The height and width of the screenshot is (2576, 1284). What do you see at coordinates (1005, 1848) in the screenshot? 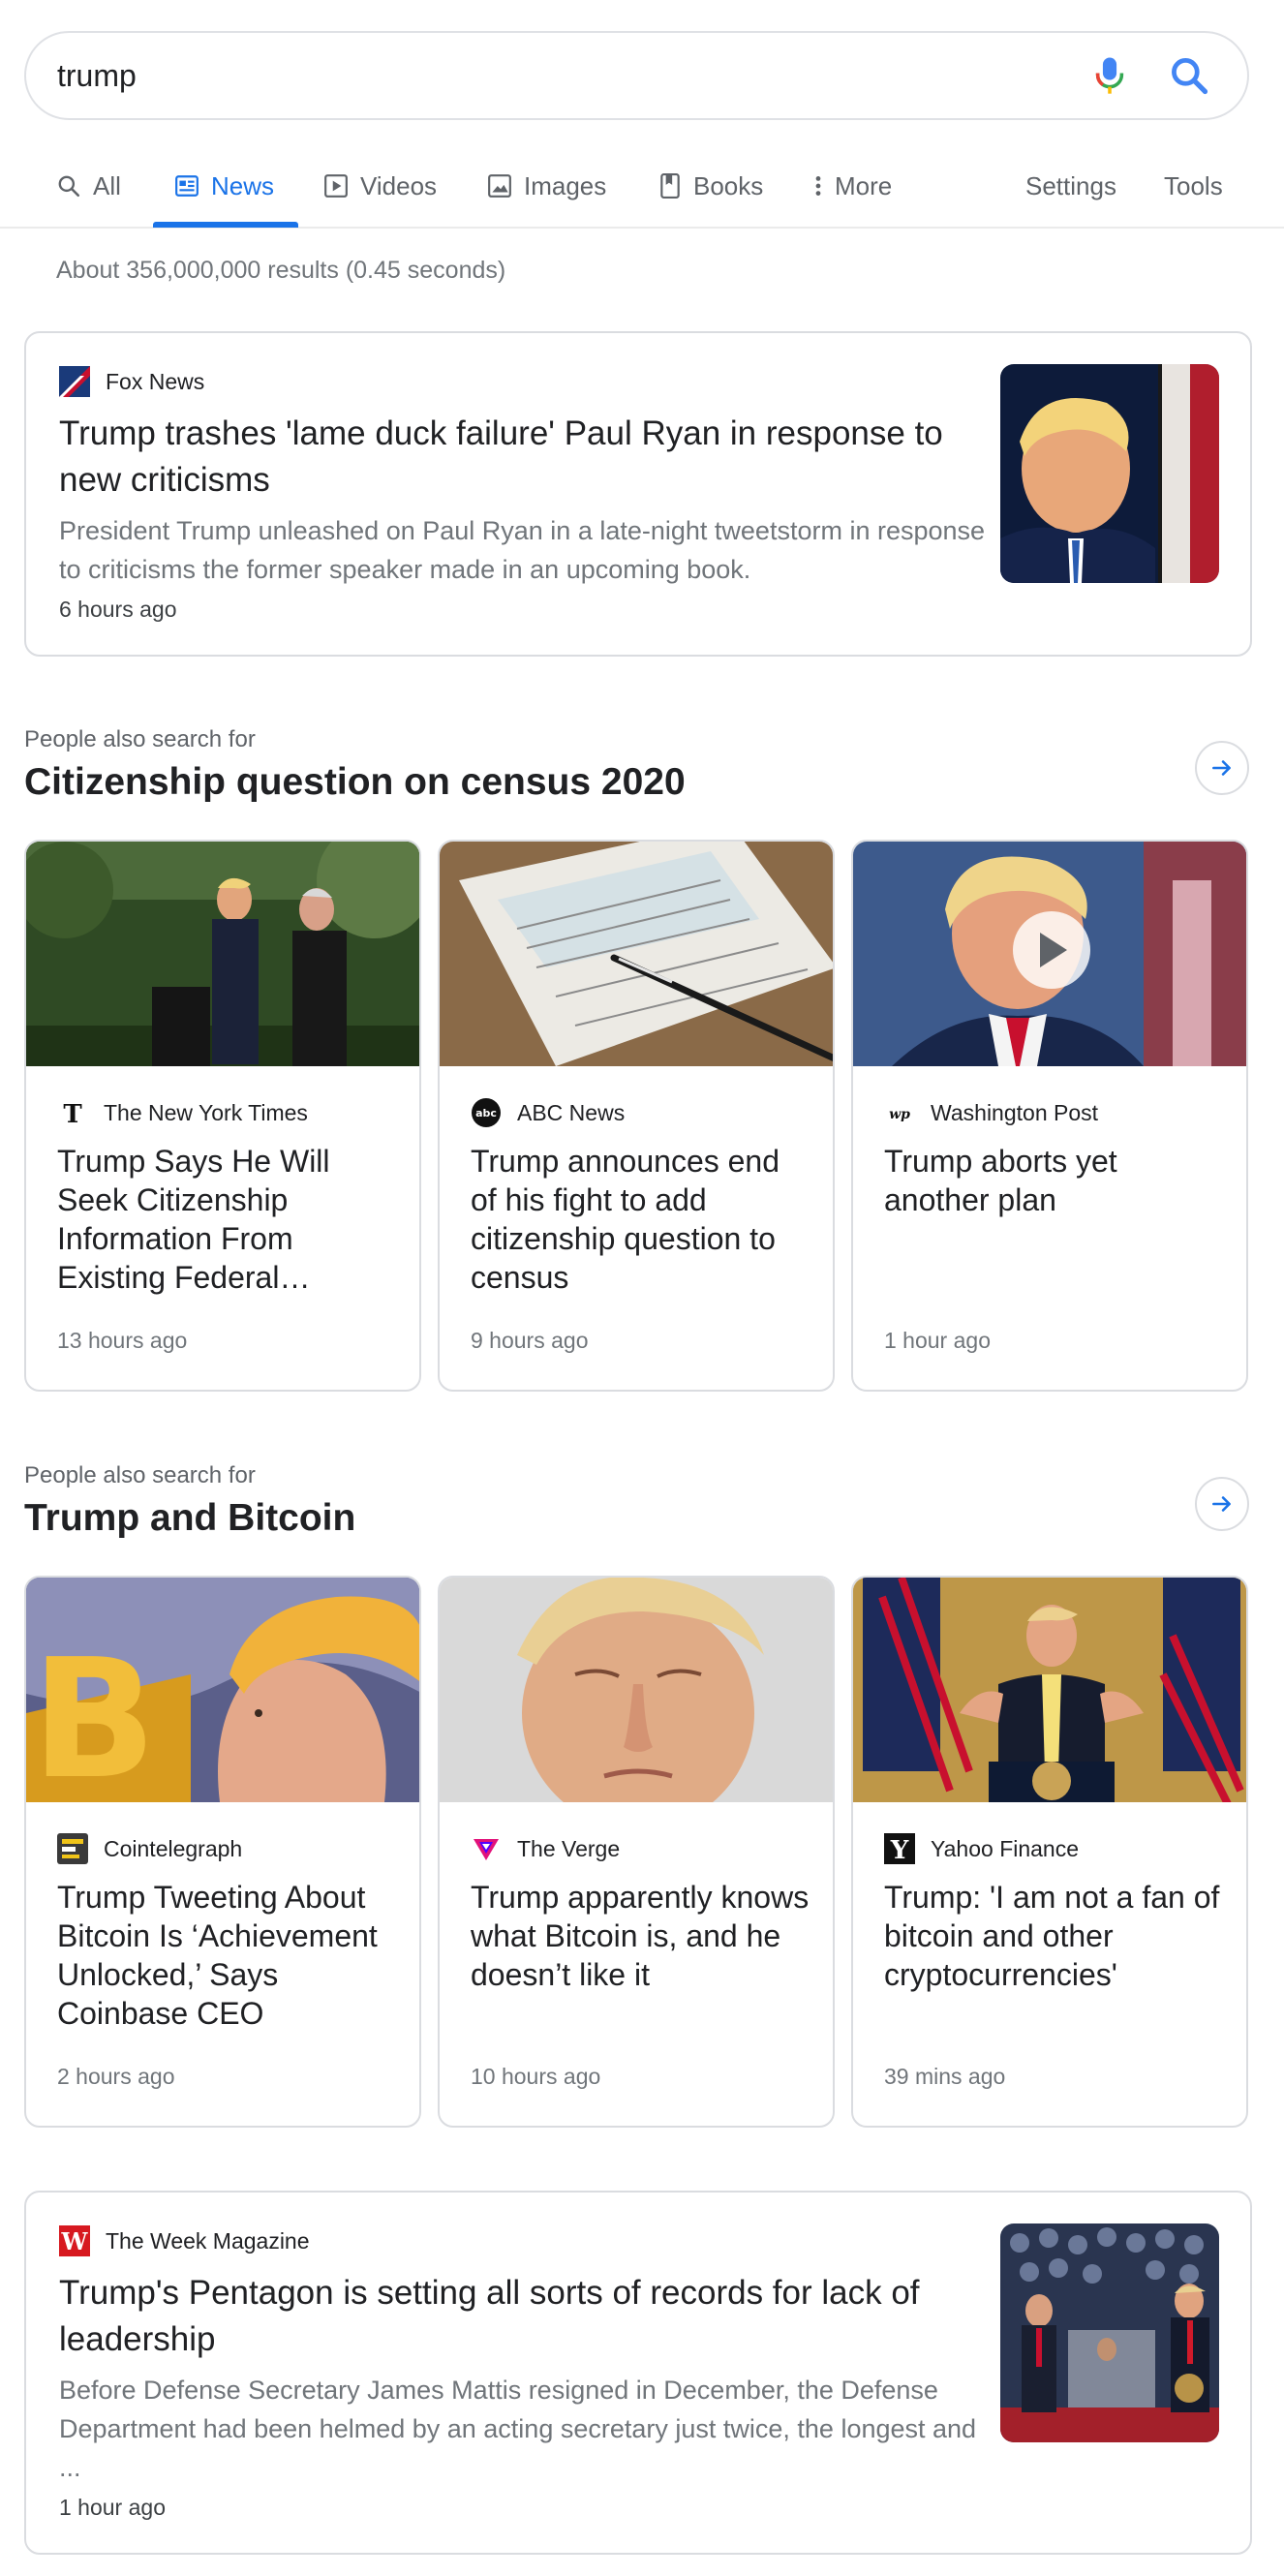
I see `news-source-name: Yahoo Finance` at bounding box center [1005, 1848].